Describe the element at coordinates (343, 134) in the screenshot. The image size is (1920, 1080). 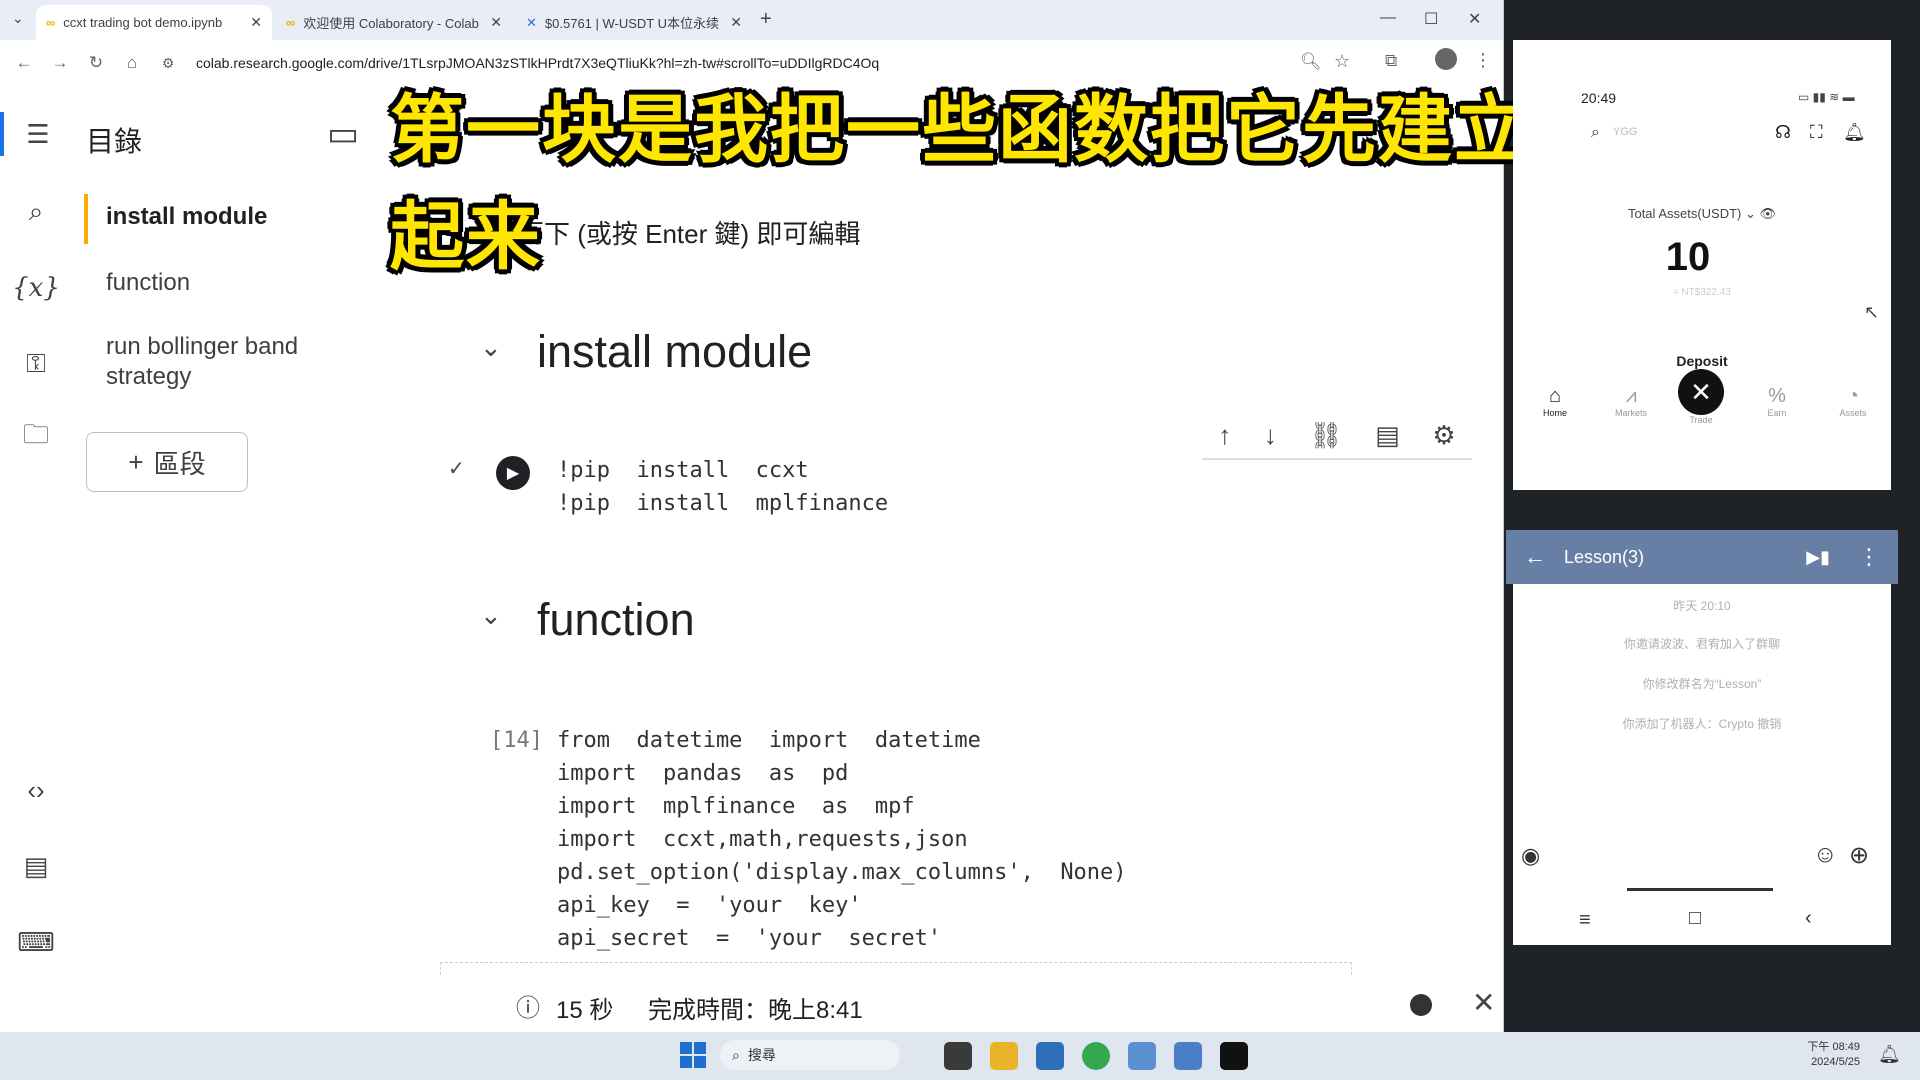
I see `open-in-tab-icon: ▭` at that location.